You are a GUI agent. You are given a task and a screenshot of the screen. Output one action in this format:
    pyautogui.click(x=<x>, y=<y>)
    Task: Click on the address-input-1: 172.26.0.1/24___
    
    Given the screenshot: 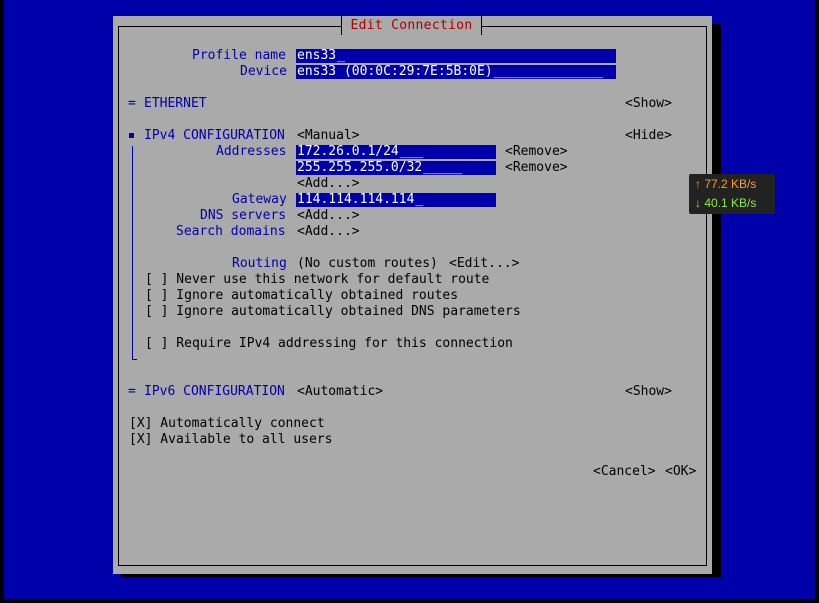 What is the action you would take?
    pyautogui.click(x=396, y=152)
    